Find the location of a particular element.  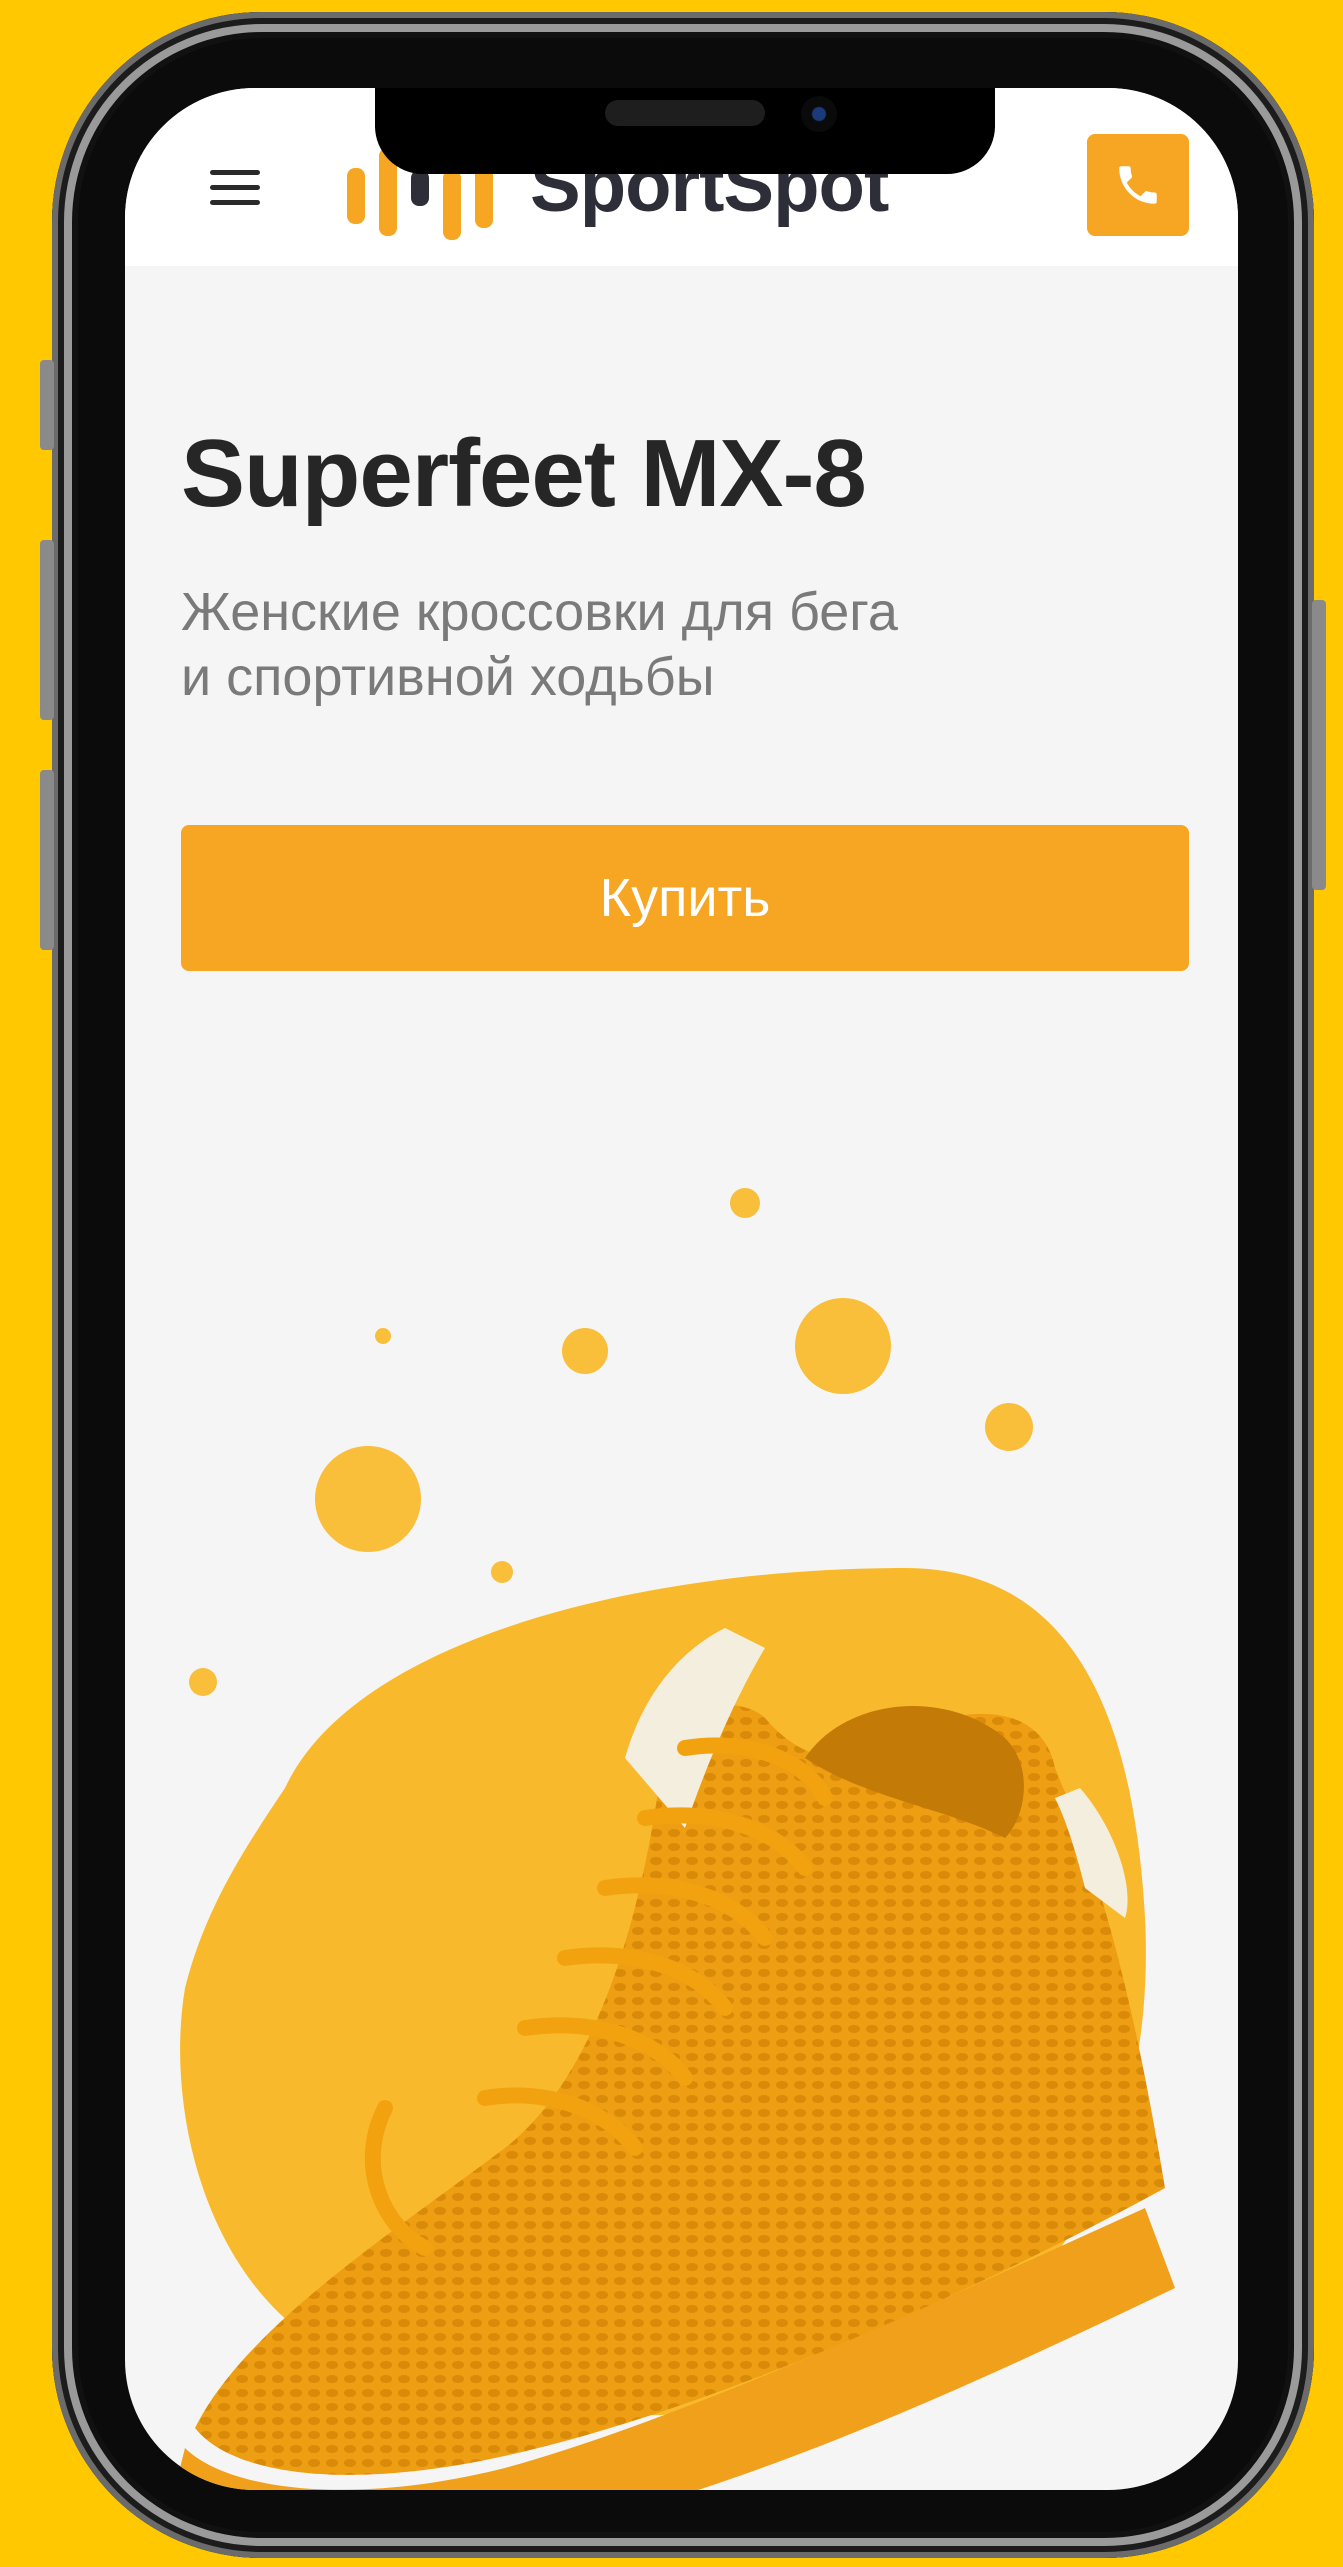

phone-power-button is located at coordinates (1319, 745).